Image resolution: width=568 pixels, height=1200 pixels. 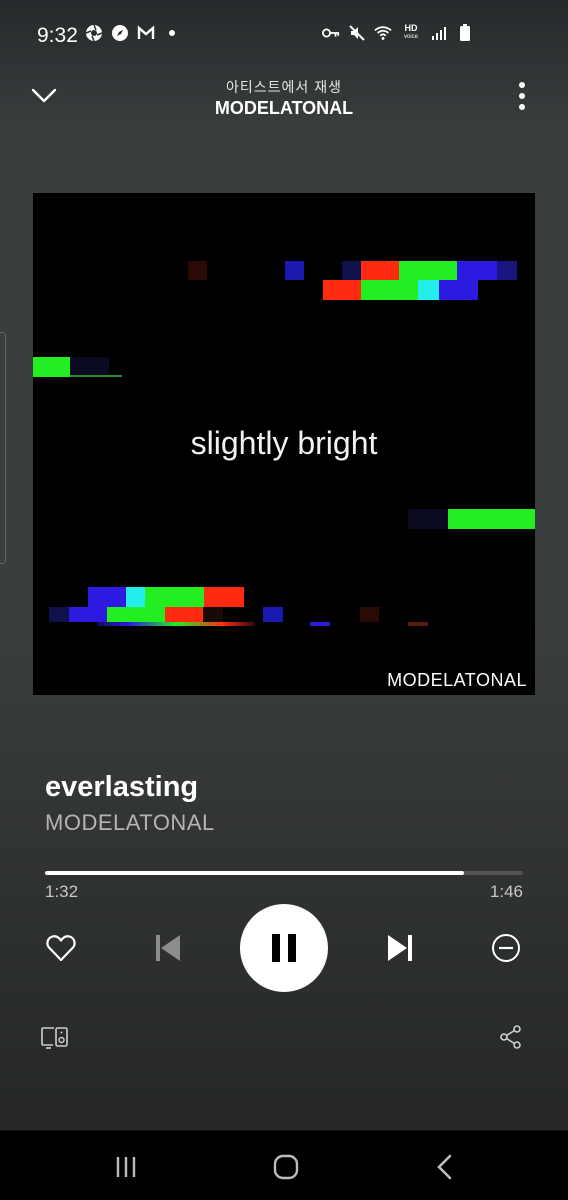 I want to click on elapsed-time: 1:32, so click(x=62, y=891).